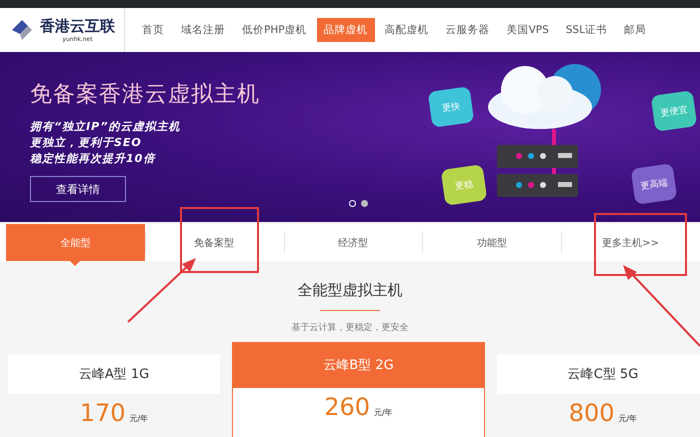 The height and width of the screenshot is (437, 700). I want to click on nav-link: 云服务器, so click(467, 30).